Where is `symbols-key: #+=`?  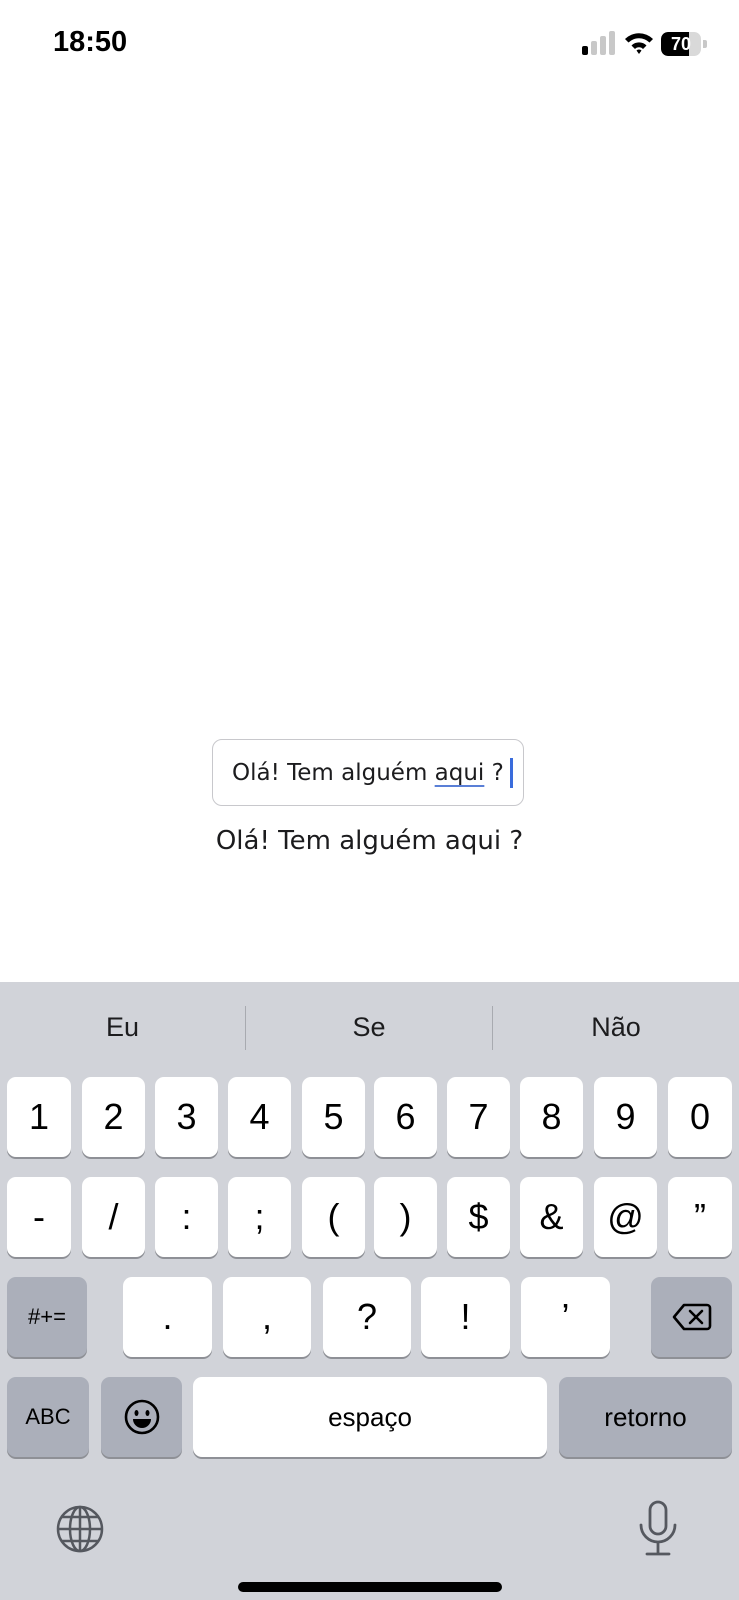 symbols-key: #+= is located at coordinates (47, 1317).